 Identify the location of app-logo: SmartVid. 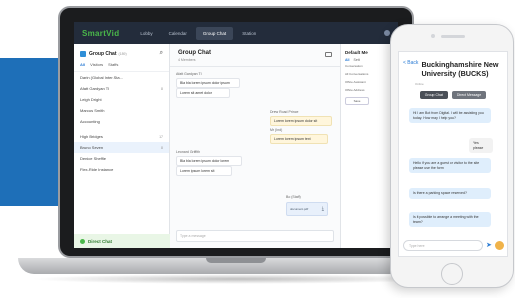
(100, 33).